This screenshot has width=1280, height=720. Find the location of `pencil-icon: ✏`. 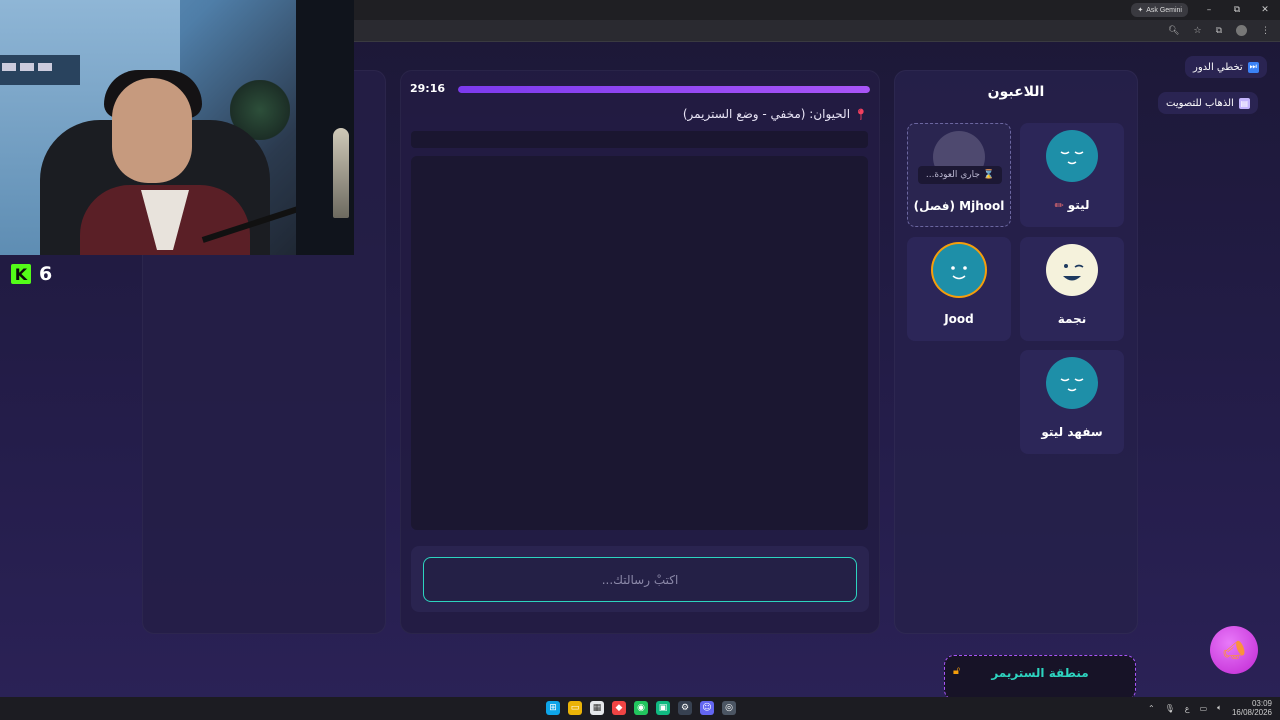

pencil-icon: ✏ is located at coordinates (1059, 205).